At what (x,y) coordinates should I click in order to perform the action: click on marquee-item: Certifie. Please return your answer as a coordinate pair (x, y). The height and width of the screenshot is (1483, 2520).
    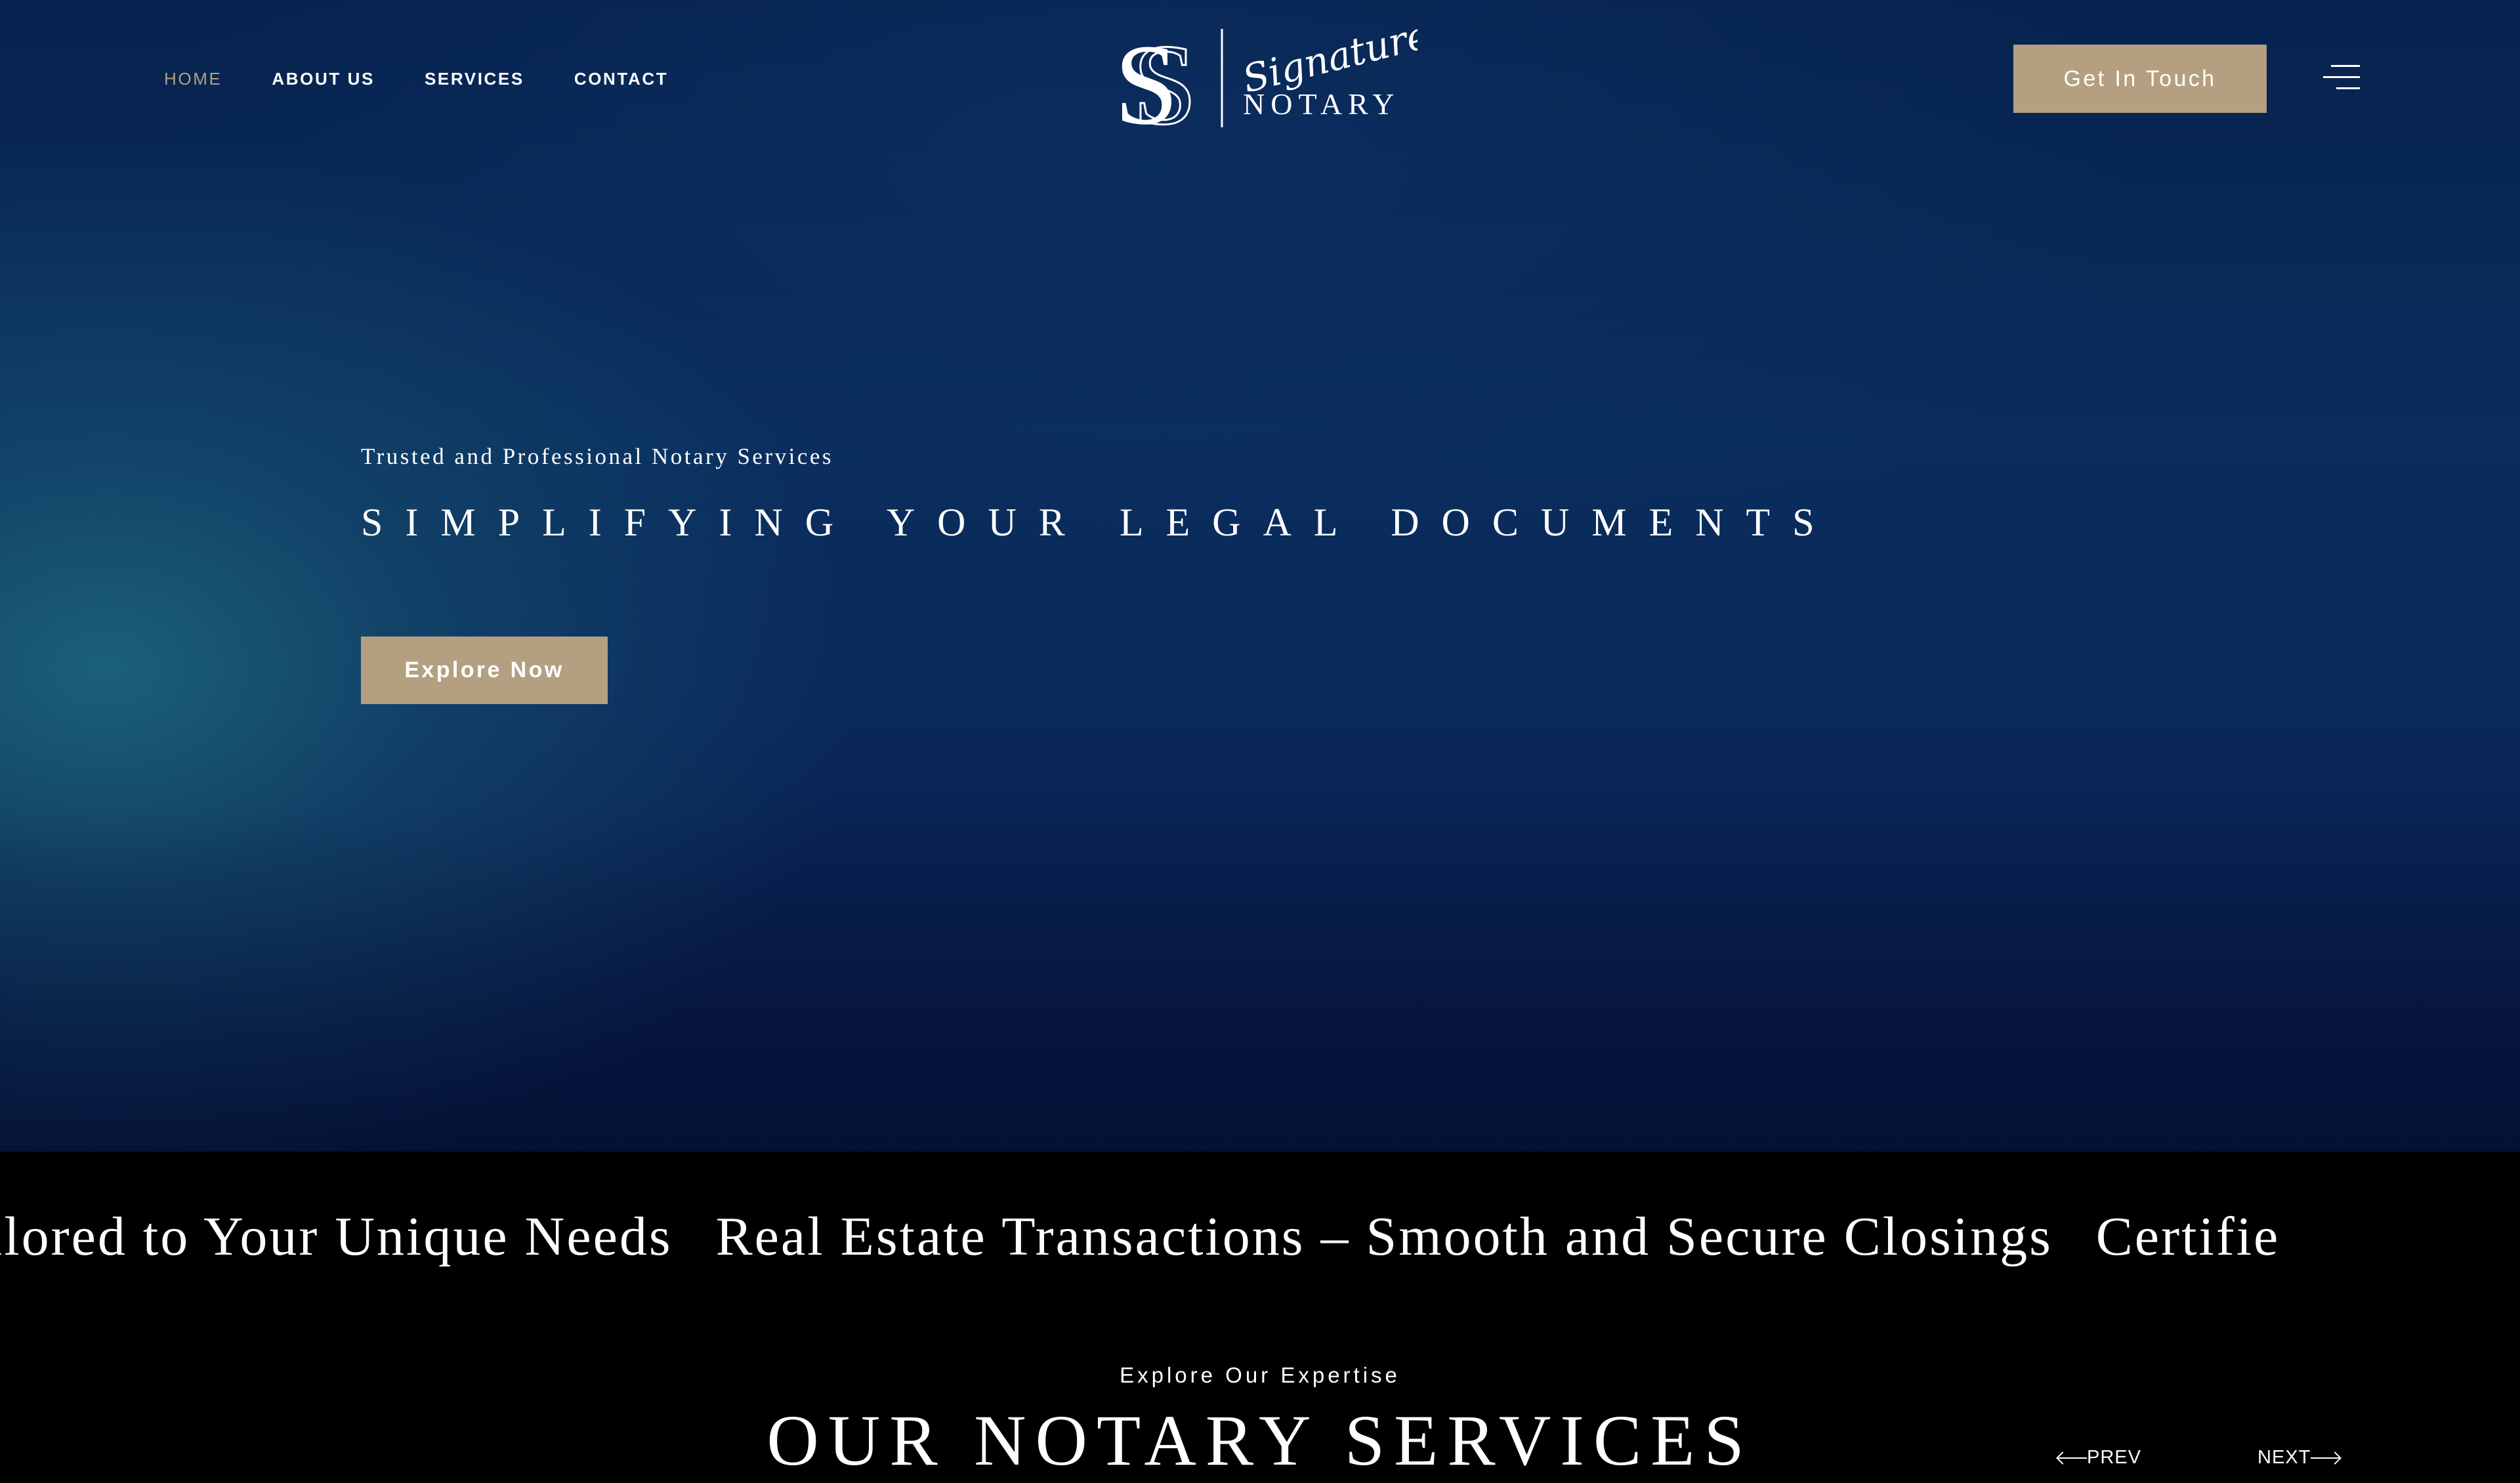
    Looking at the image, I should click on (2187, 1236).